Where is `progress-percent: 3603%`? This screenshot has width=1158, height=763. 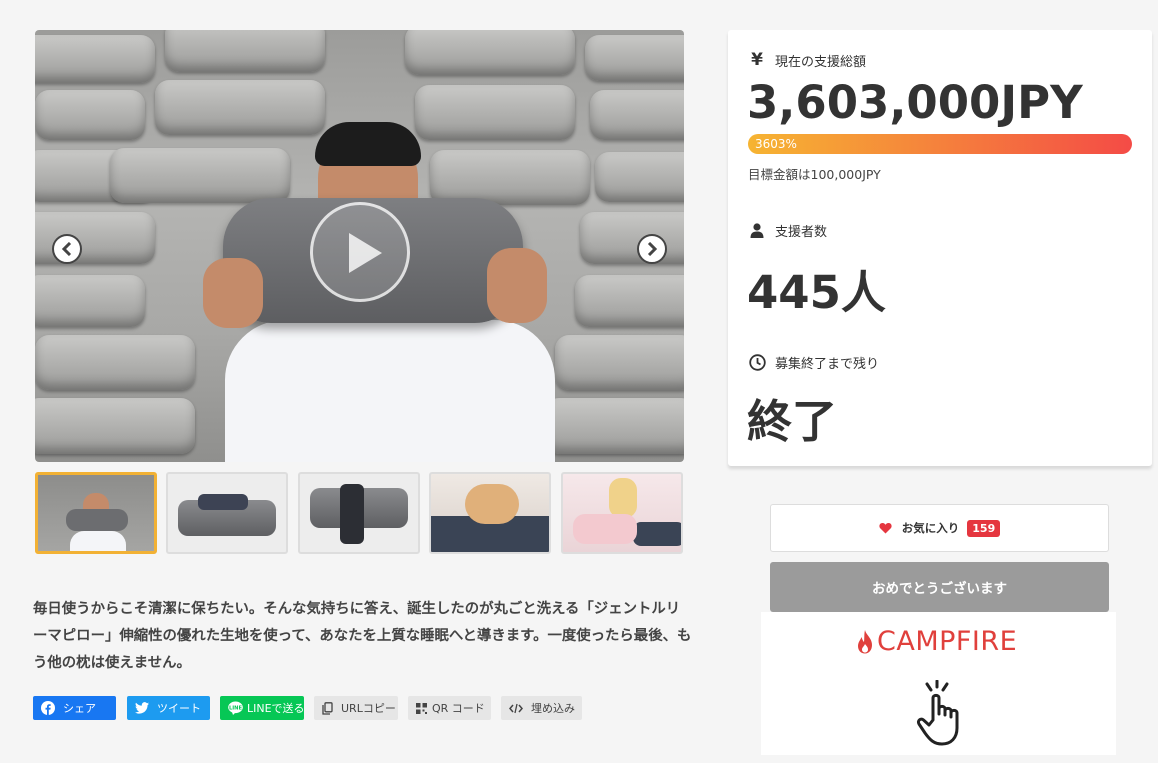 progress-percent: 3603% is located at coordinates (776, 144).